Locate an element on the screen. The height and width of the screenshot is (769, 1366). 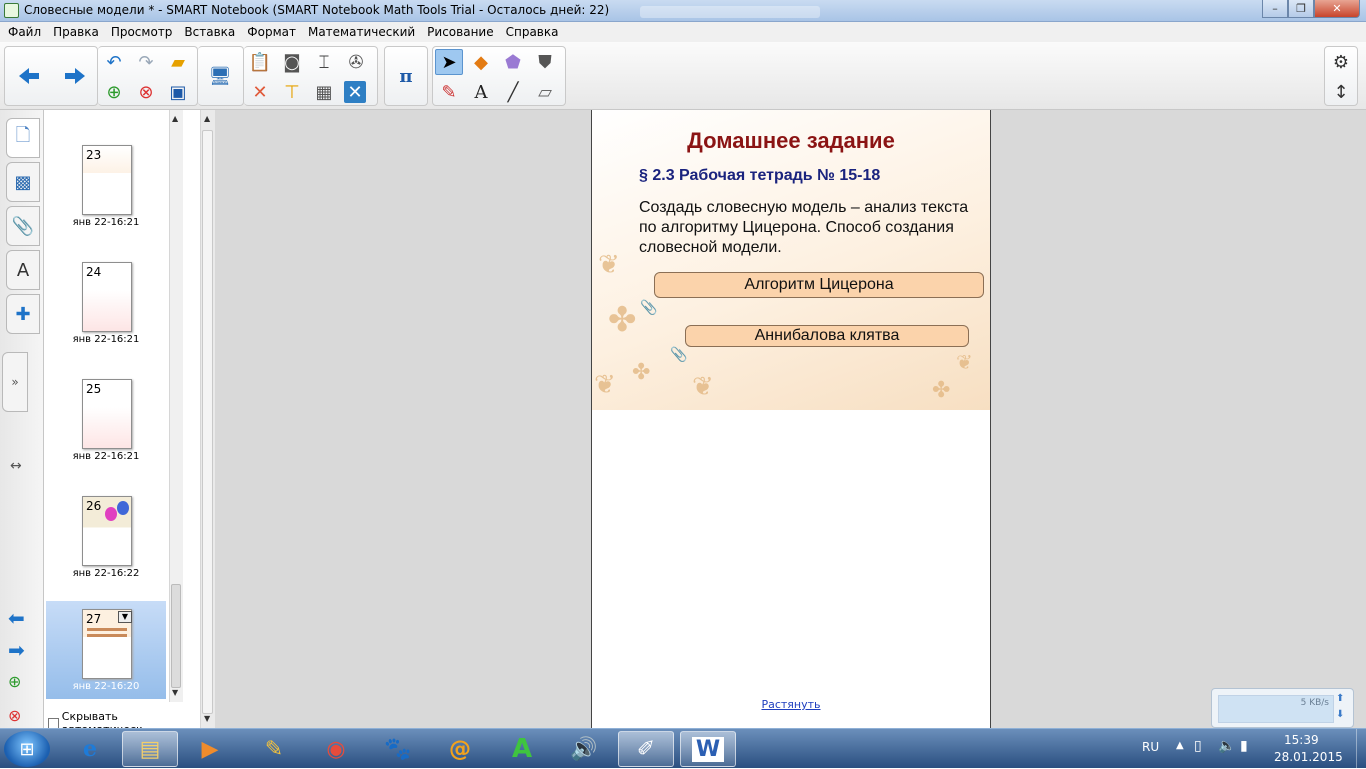
sidebar-forward-button: ➡ is located at coordinates (16, 650).